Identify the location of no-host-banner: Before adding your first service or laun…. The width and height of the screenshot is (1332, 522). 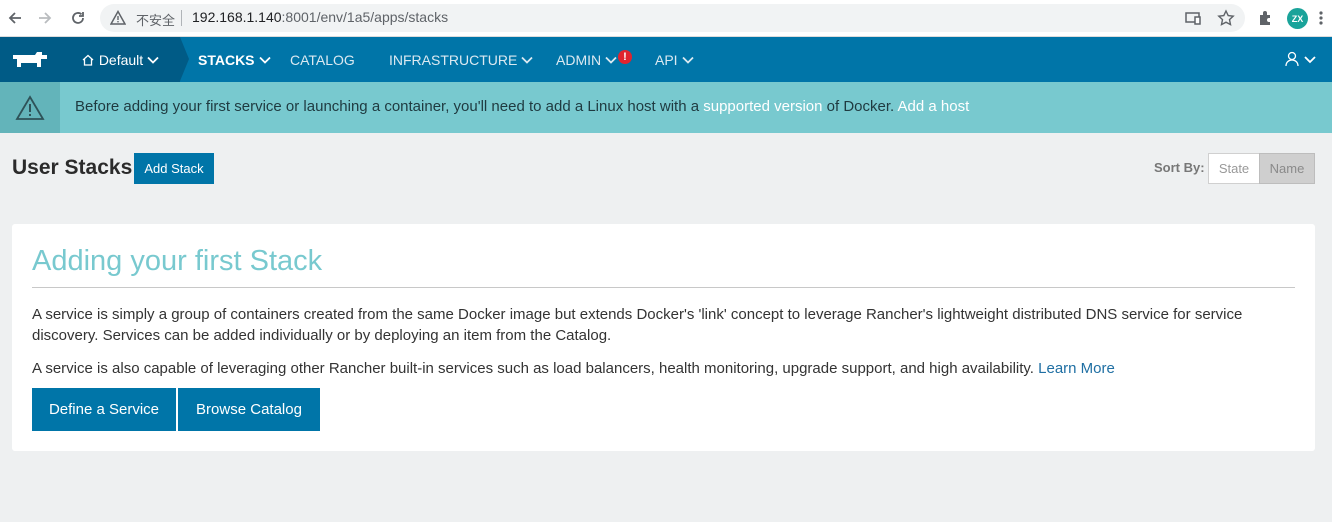
(666, 107).